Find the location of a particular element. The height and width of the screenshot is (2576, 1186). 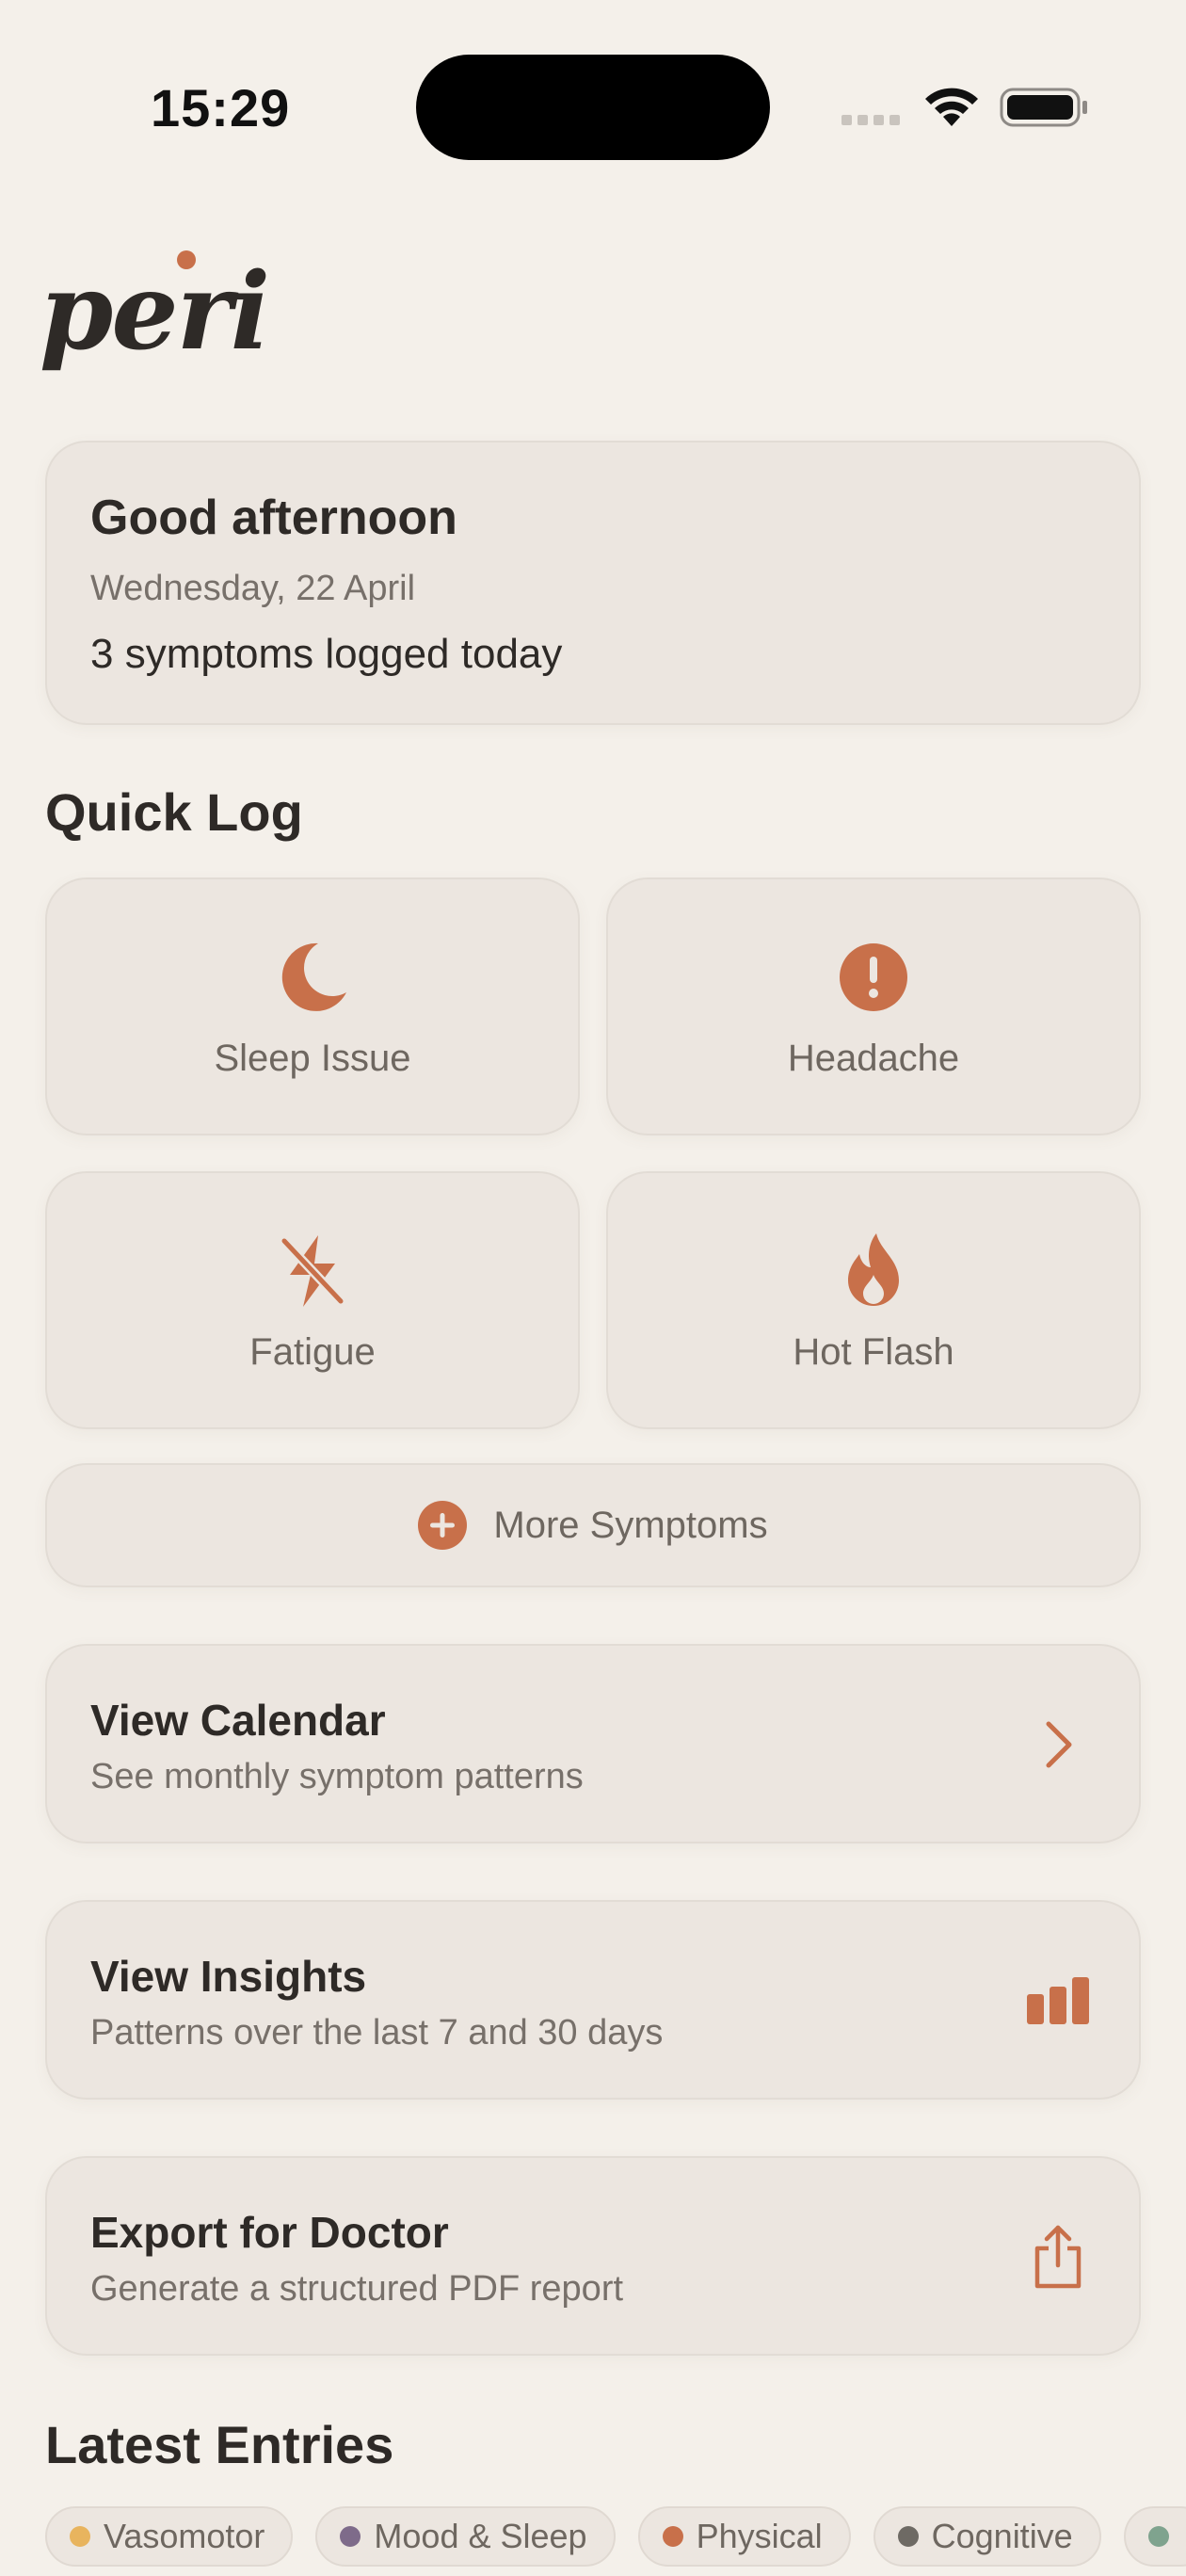

tile-label: Hot Flash is located at coordinates (873, 1352).